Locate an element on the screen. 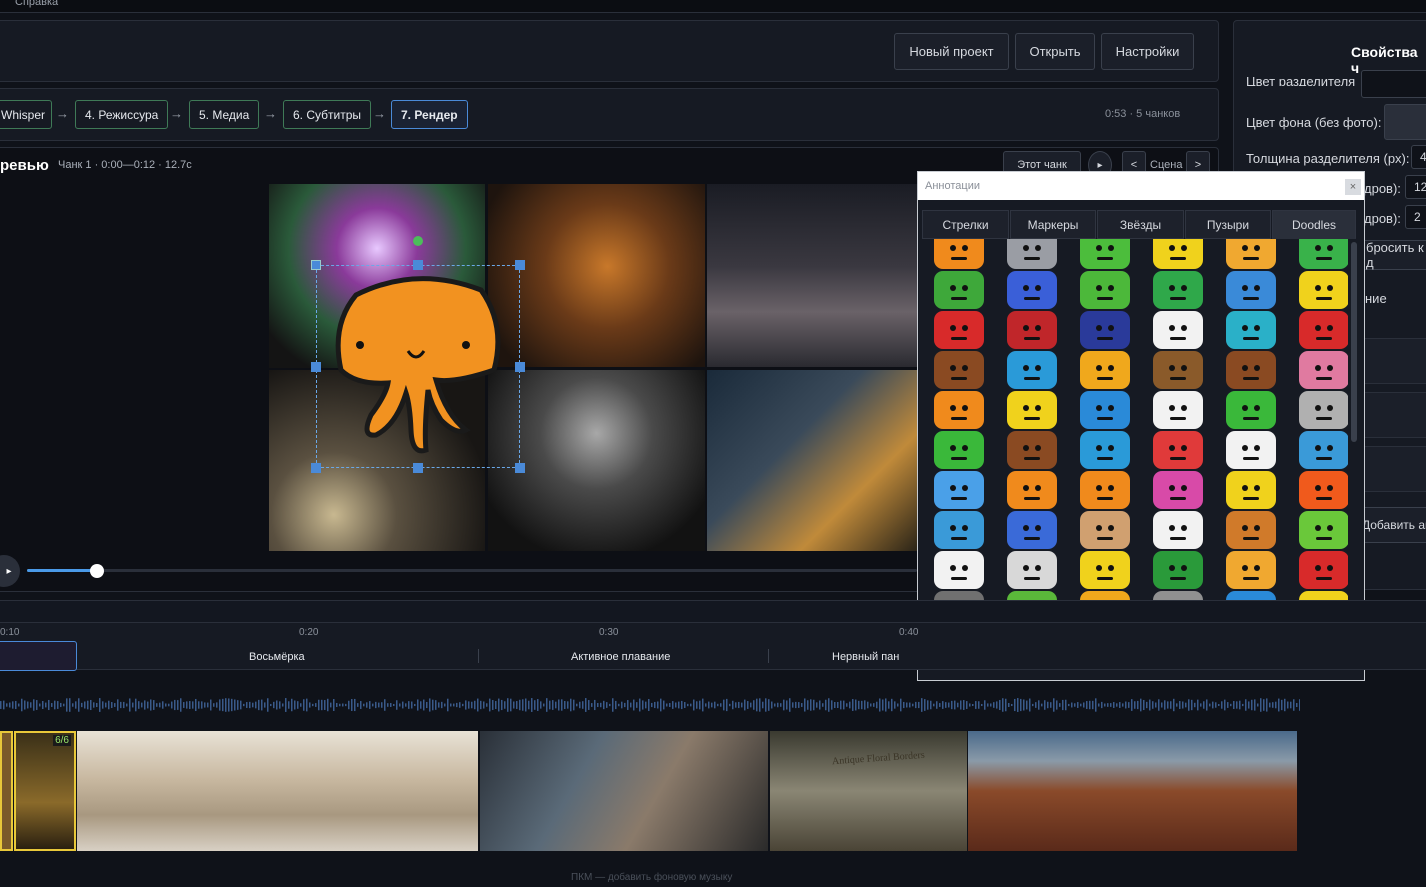 The height and width of the screenshot is (887, 1426). segment-label: Активное плавание is located at coordinates (620, 657).